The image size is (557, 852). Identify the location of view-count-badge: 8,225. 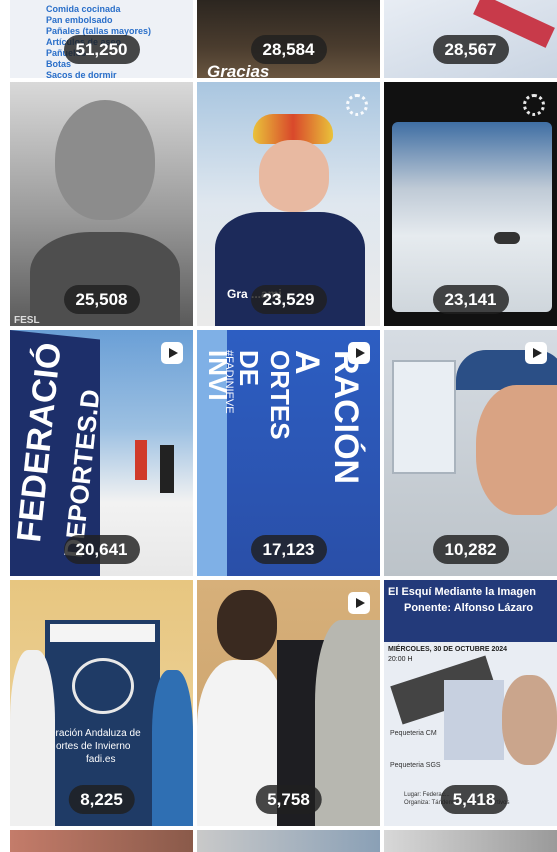
(101, 799).